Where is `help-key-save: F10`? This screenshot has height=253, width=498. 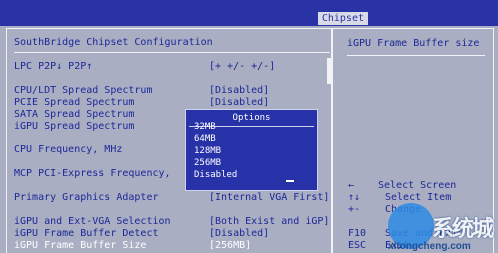 help-key-save: F10 is located at coordinates (357, 233).